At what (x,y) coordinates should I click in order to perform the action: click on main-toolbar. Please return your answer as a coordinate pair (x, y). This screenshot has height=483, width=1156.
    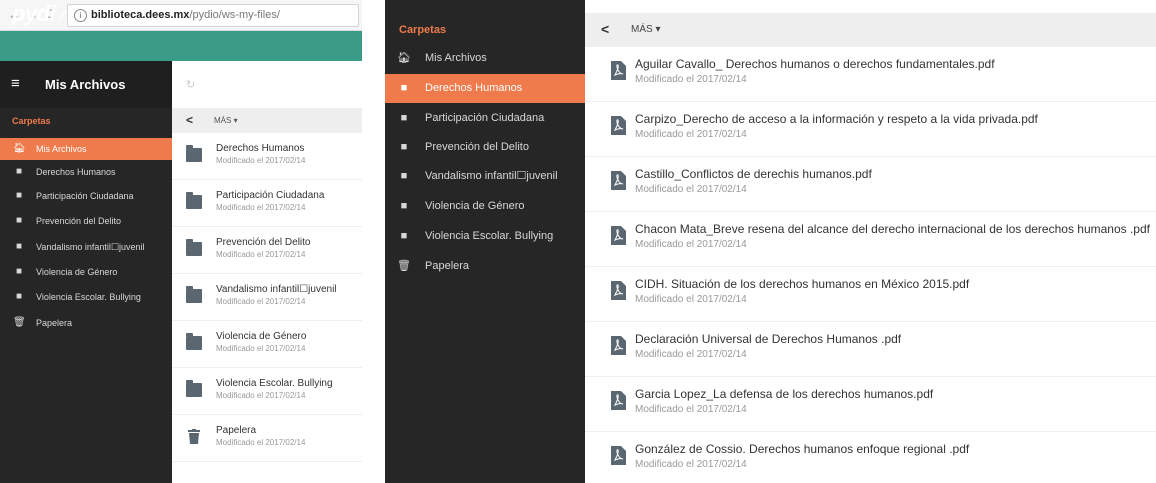
    Looking at the image, I should click on (267, 85).